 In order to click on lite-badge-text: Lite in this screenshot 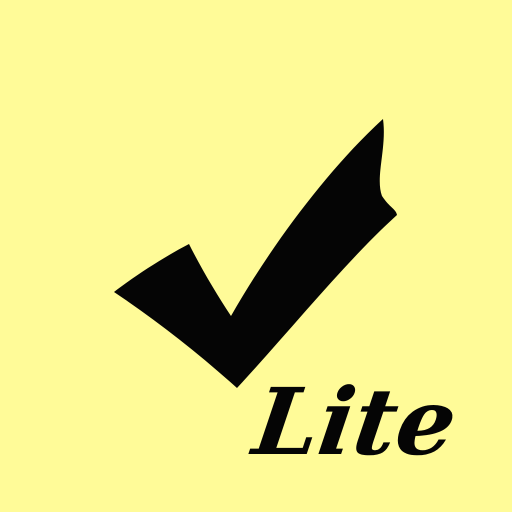, I will do `click(355, 422)`.